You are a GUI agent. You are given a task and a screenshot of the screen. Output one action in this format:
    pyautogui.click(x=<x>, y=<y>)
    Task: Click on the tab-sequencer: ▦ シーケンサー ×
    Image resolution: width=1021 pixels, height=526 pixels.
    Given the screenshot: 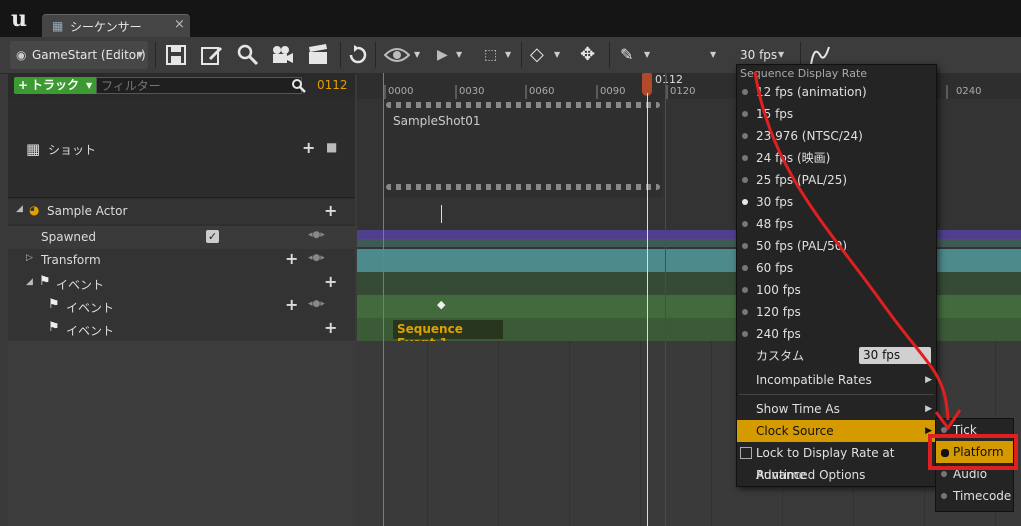 What is the action you would take?
    pyautogui.click(x=116, y=26)
    